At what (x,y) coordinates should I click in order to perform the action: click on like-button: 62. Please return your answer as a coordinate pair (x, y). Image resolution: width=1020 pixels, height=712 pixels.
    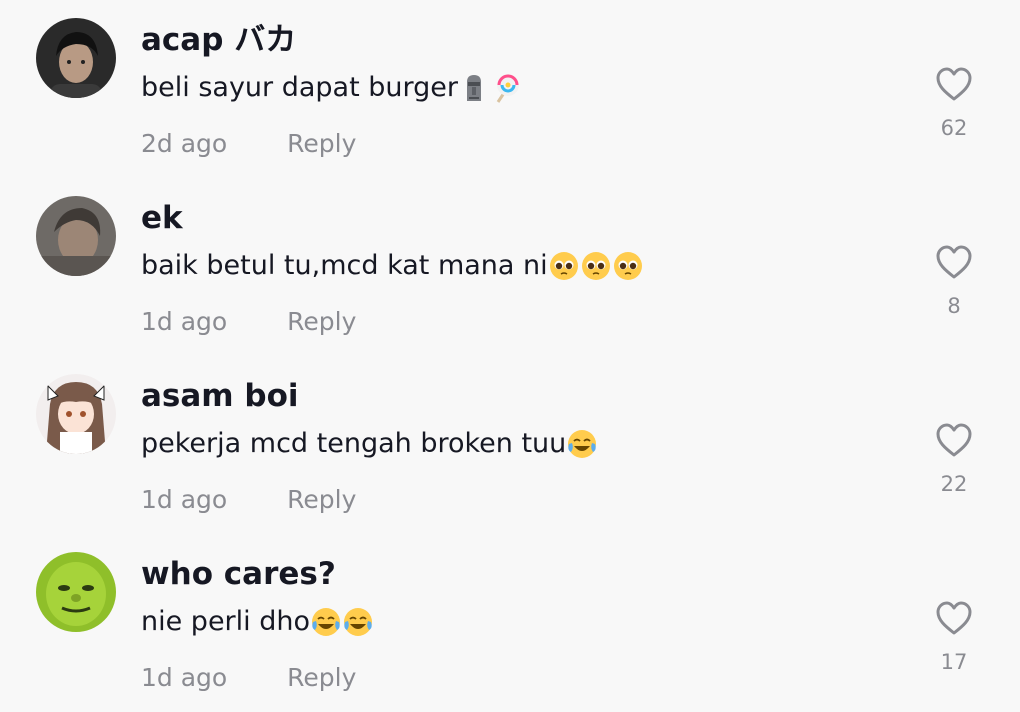
    Looking at the image, I should click on (954, 109).